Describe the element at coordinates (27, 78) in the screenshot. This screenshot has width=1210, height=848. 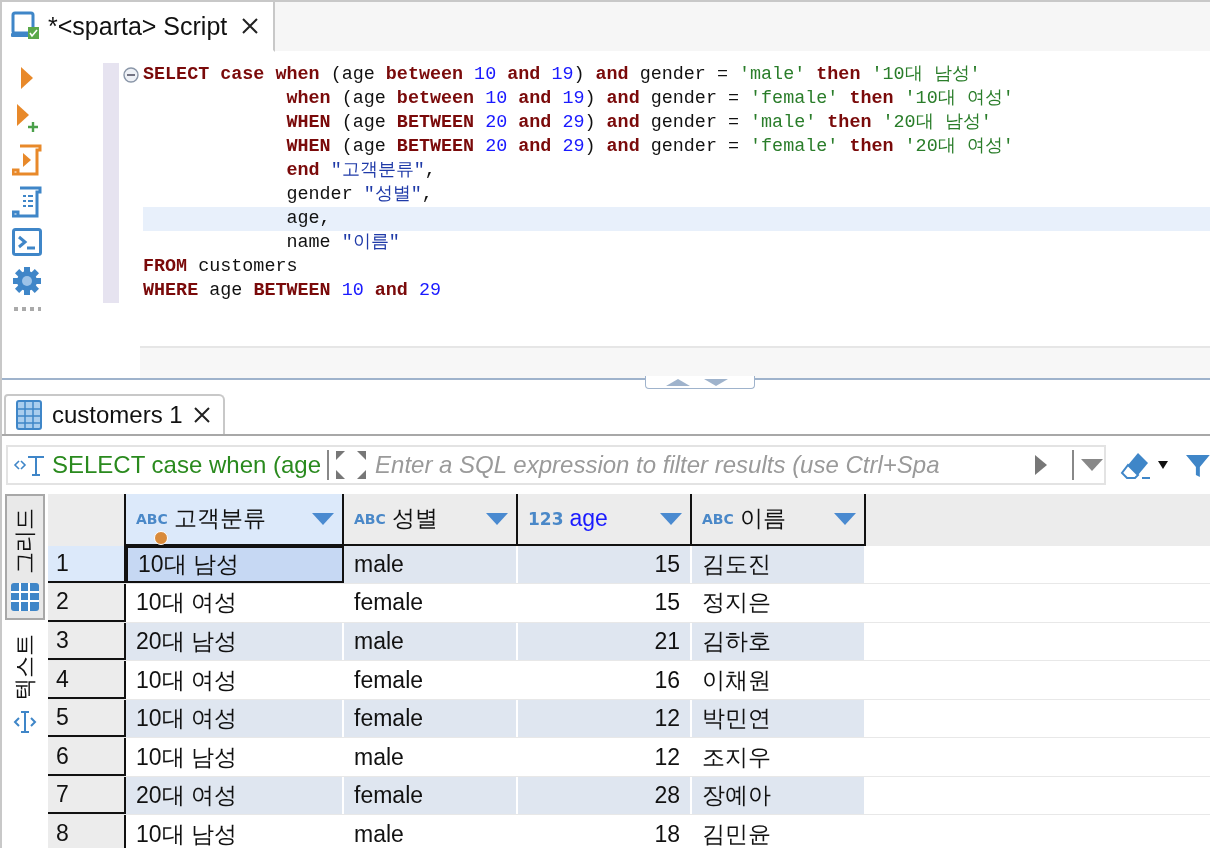
I see `run-icon` at that location.